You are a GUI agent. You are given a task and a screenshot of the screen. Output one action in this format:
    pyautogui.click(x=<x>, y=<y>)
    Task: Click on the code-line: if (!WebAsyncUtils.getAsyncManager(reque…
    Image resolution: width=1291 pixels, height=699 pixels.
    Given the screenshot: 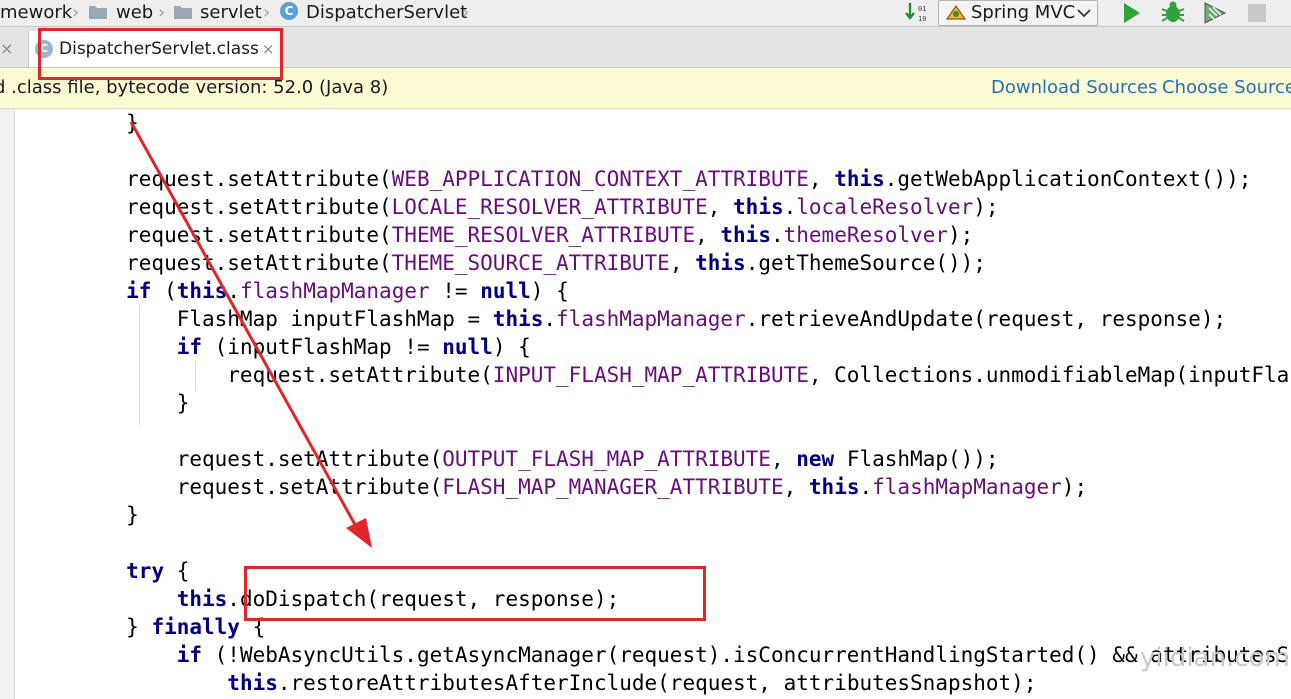 What is the action you would take?
    pyautogui.click(x=658, y=655)
    